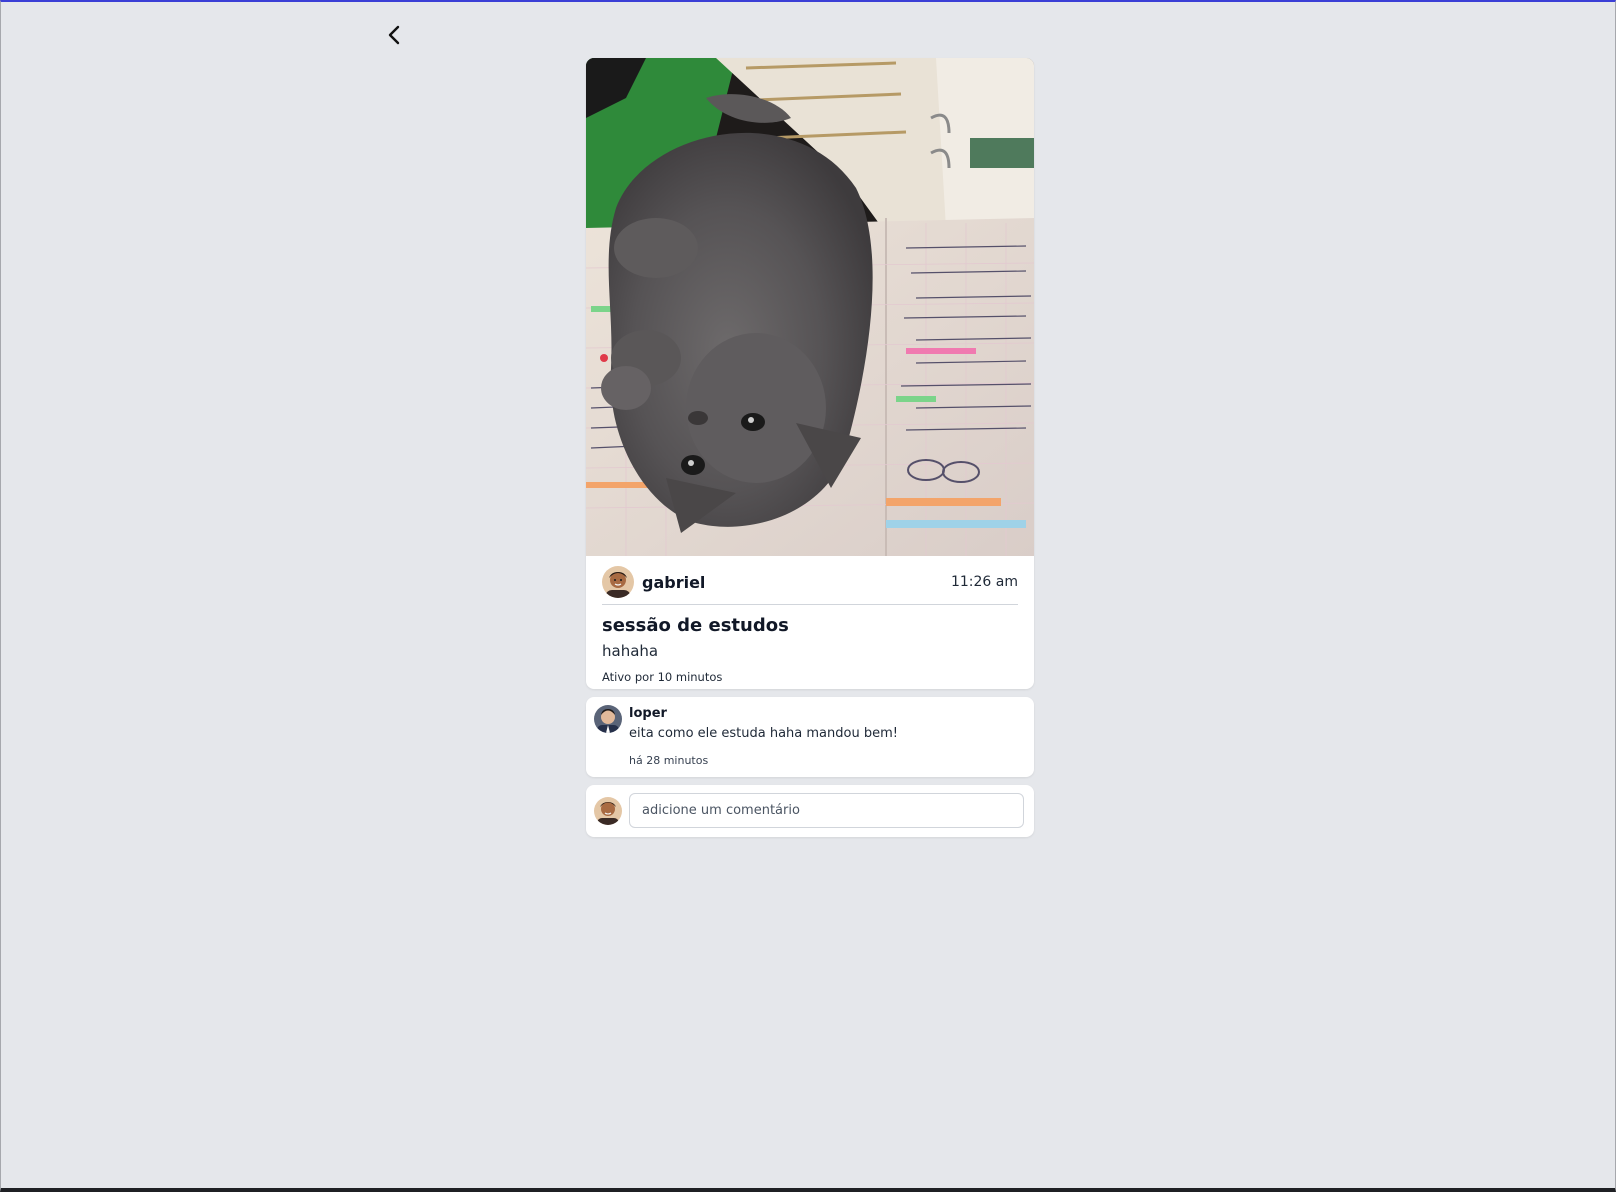 The height and width of the screenshot is (1192, 1616). I want to click on comment-text: eita como ele estuda haha mandou bem!, so click(763, 733).